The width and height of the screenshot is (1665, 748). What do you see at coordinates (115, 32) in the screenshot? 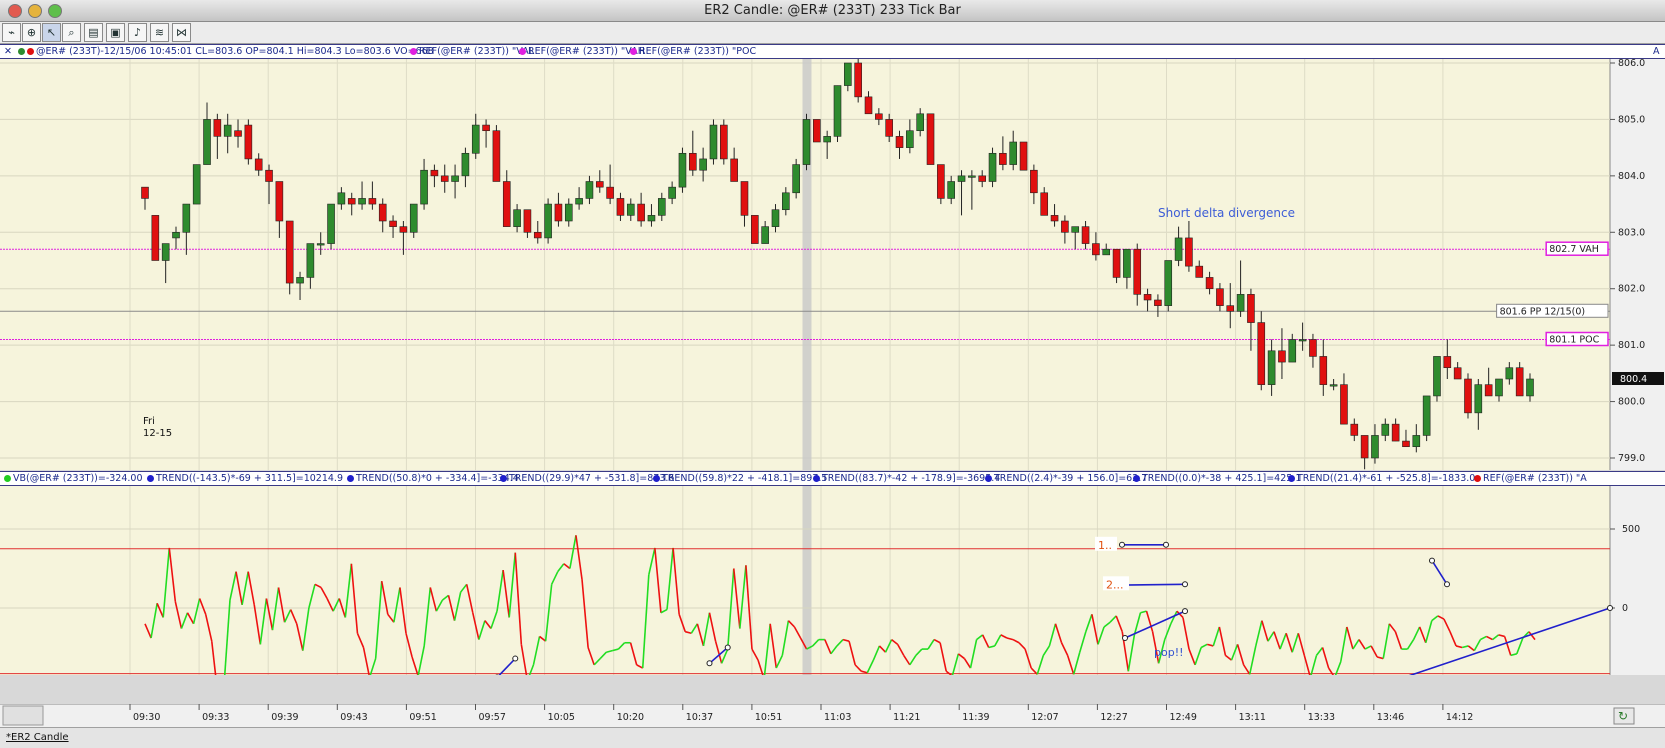
I see `chart-icon: ▣` at bounding box center [115, 32].